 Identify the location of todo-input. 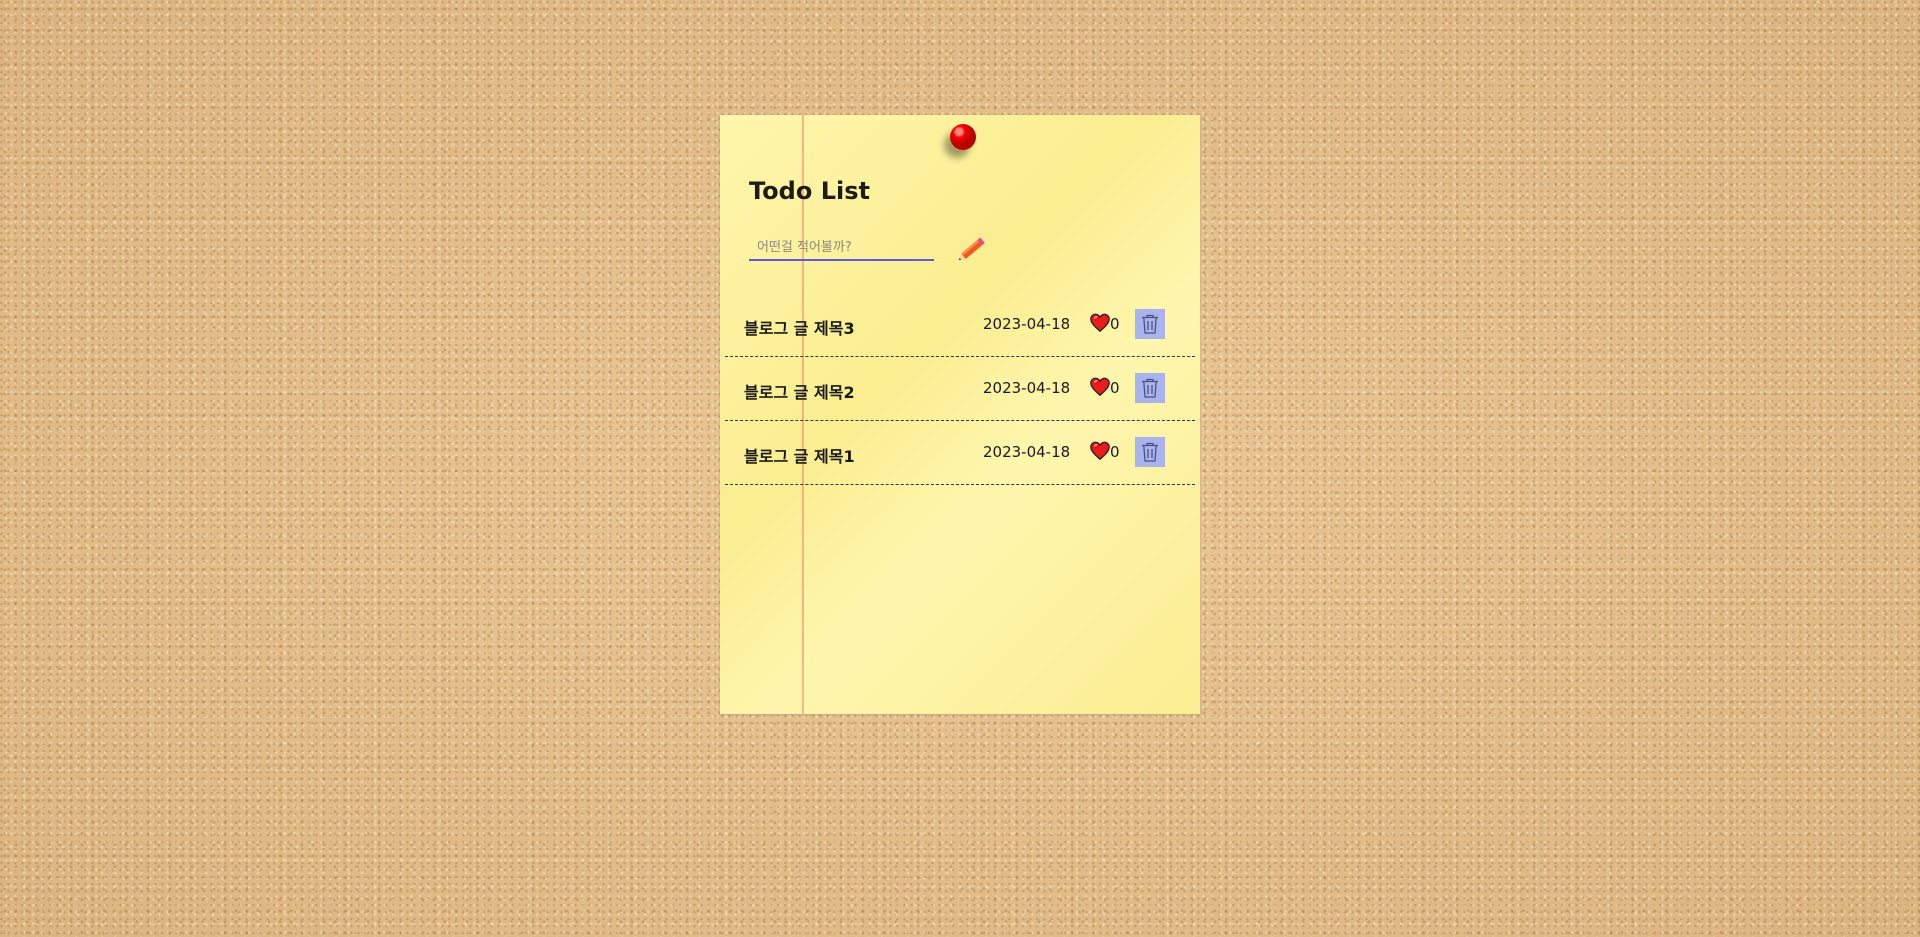
(841, 248).